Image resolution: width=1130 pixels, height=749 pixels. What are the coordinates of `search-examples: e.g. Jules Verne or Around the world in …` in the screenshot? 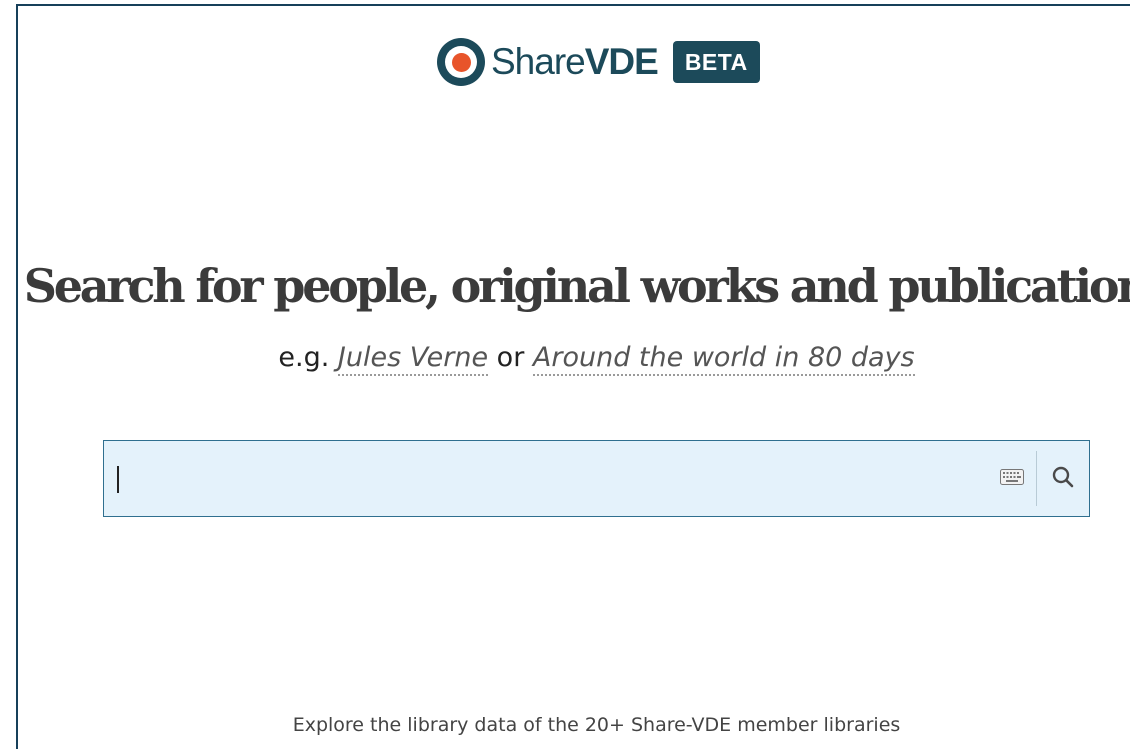 It's located at (565, 358).